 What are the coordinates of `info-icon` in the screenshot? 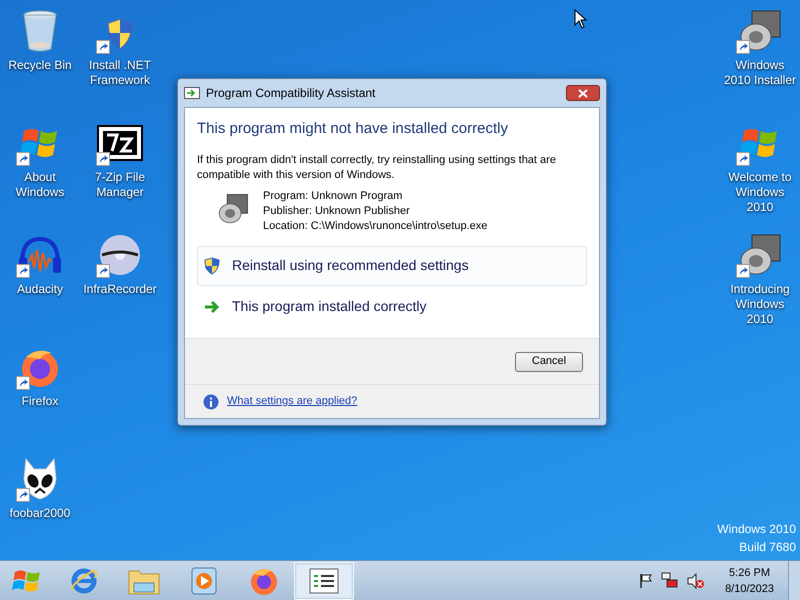 It's located at (211, 402).